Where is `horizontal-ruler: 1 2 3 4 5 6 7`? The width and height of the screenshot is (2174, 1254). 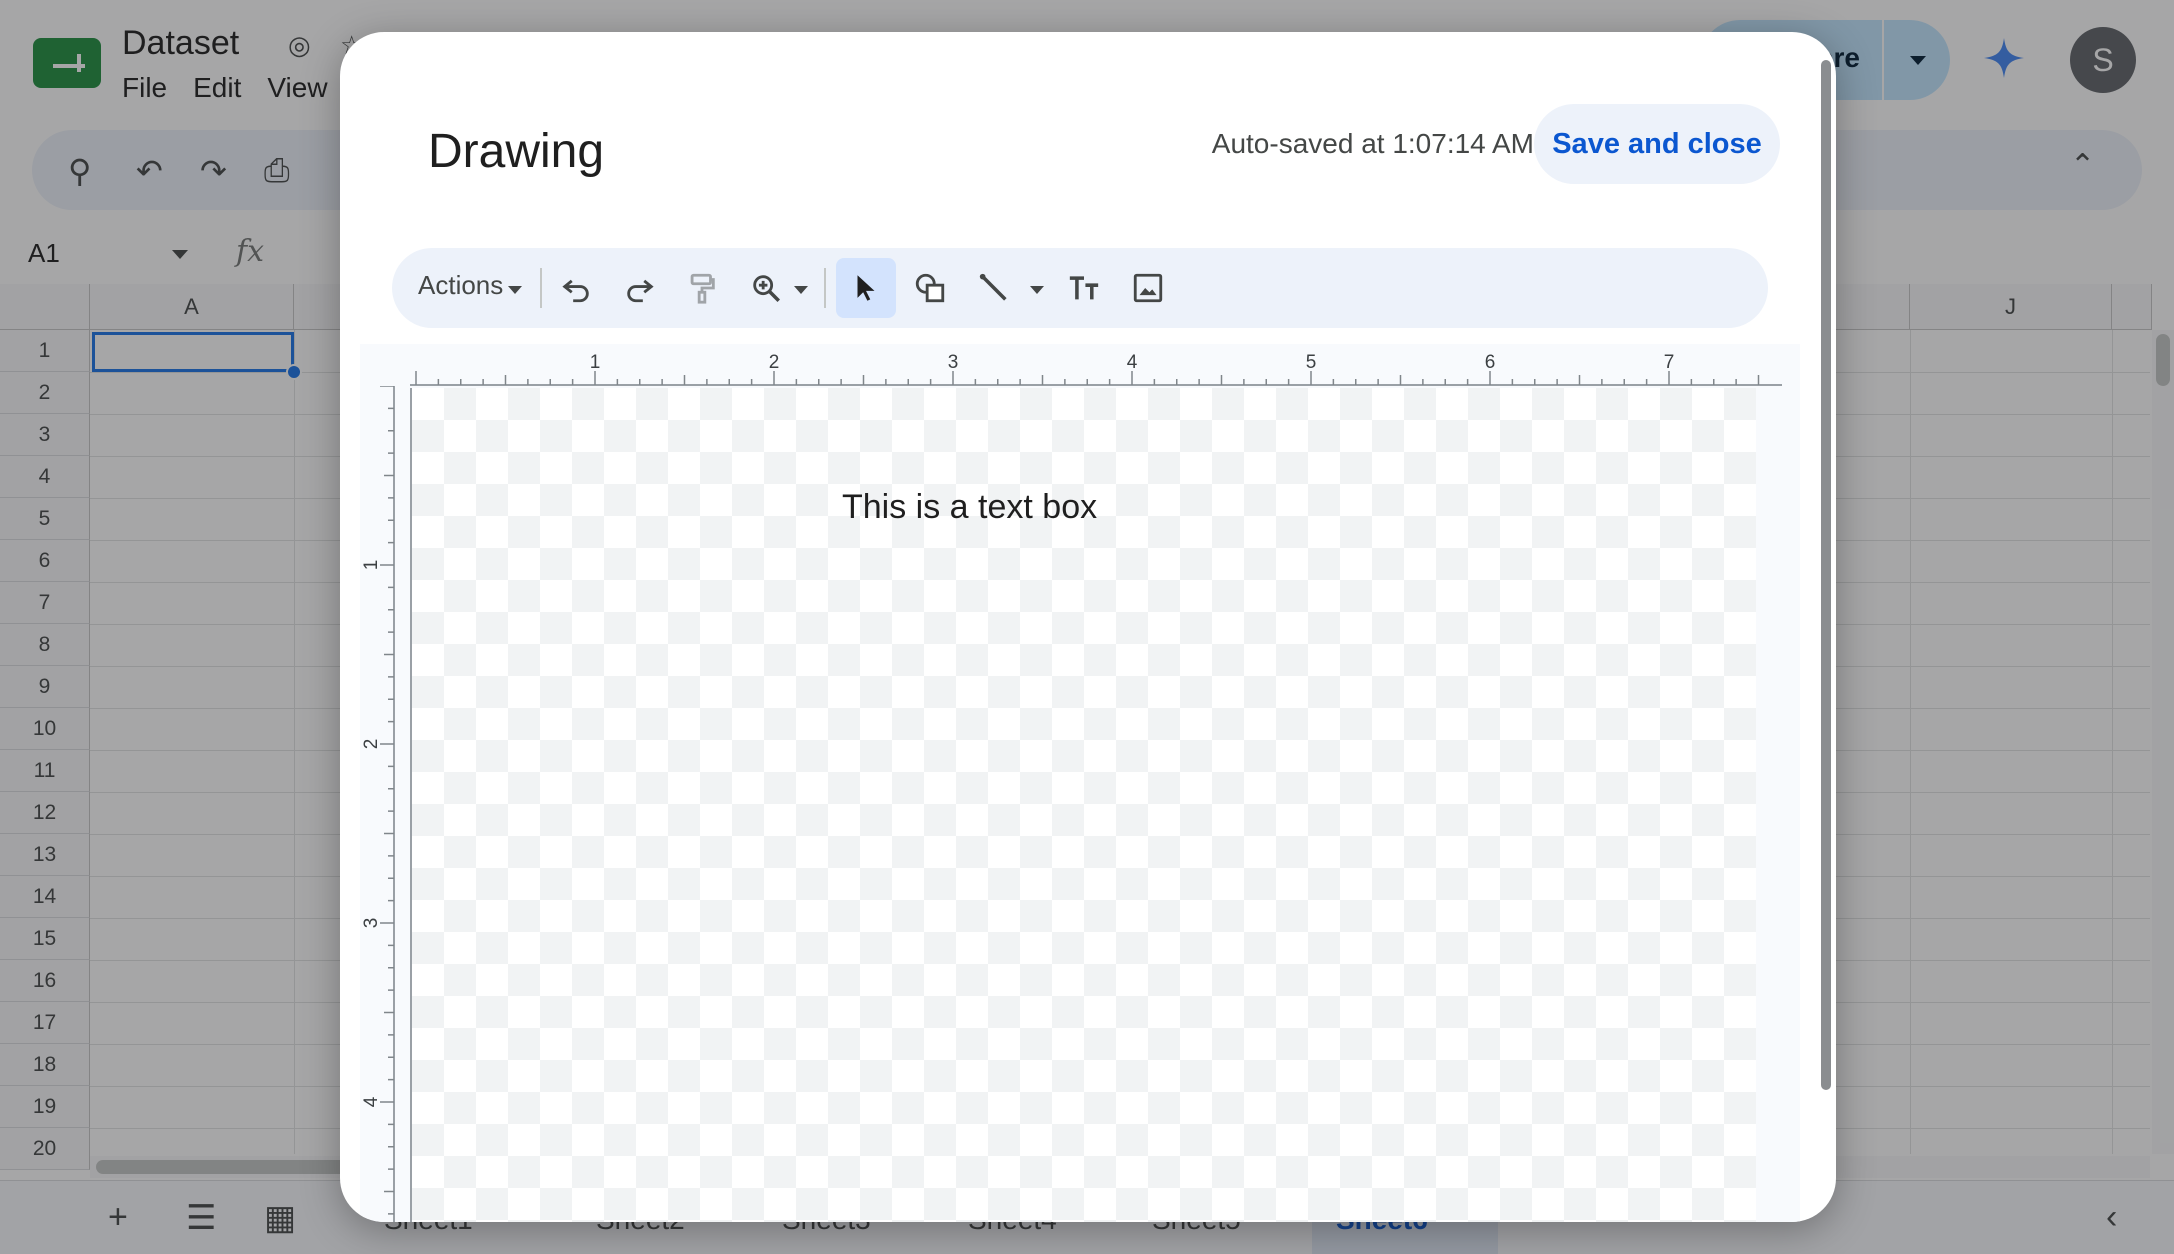
horizontal-ruler: 1 2 3 4 5 6 7 is located at coordinates (1096, 370).